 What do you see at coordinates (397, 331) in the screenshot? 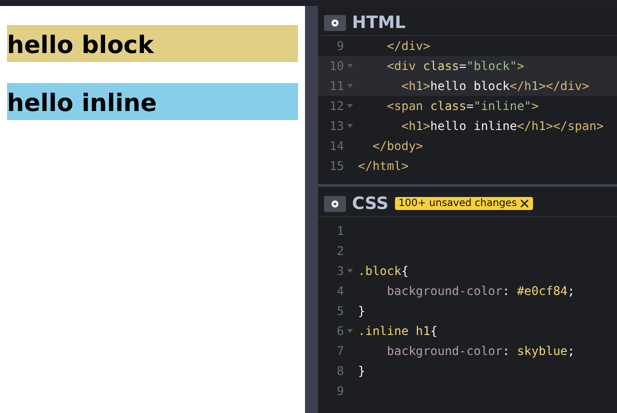
I see `code-line: .inline h1{` at bounding box center [397, 331].